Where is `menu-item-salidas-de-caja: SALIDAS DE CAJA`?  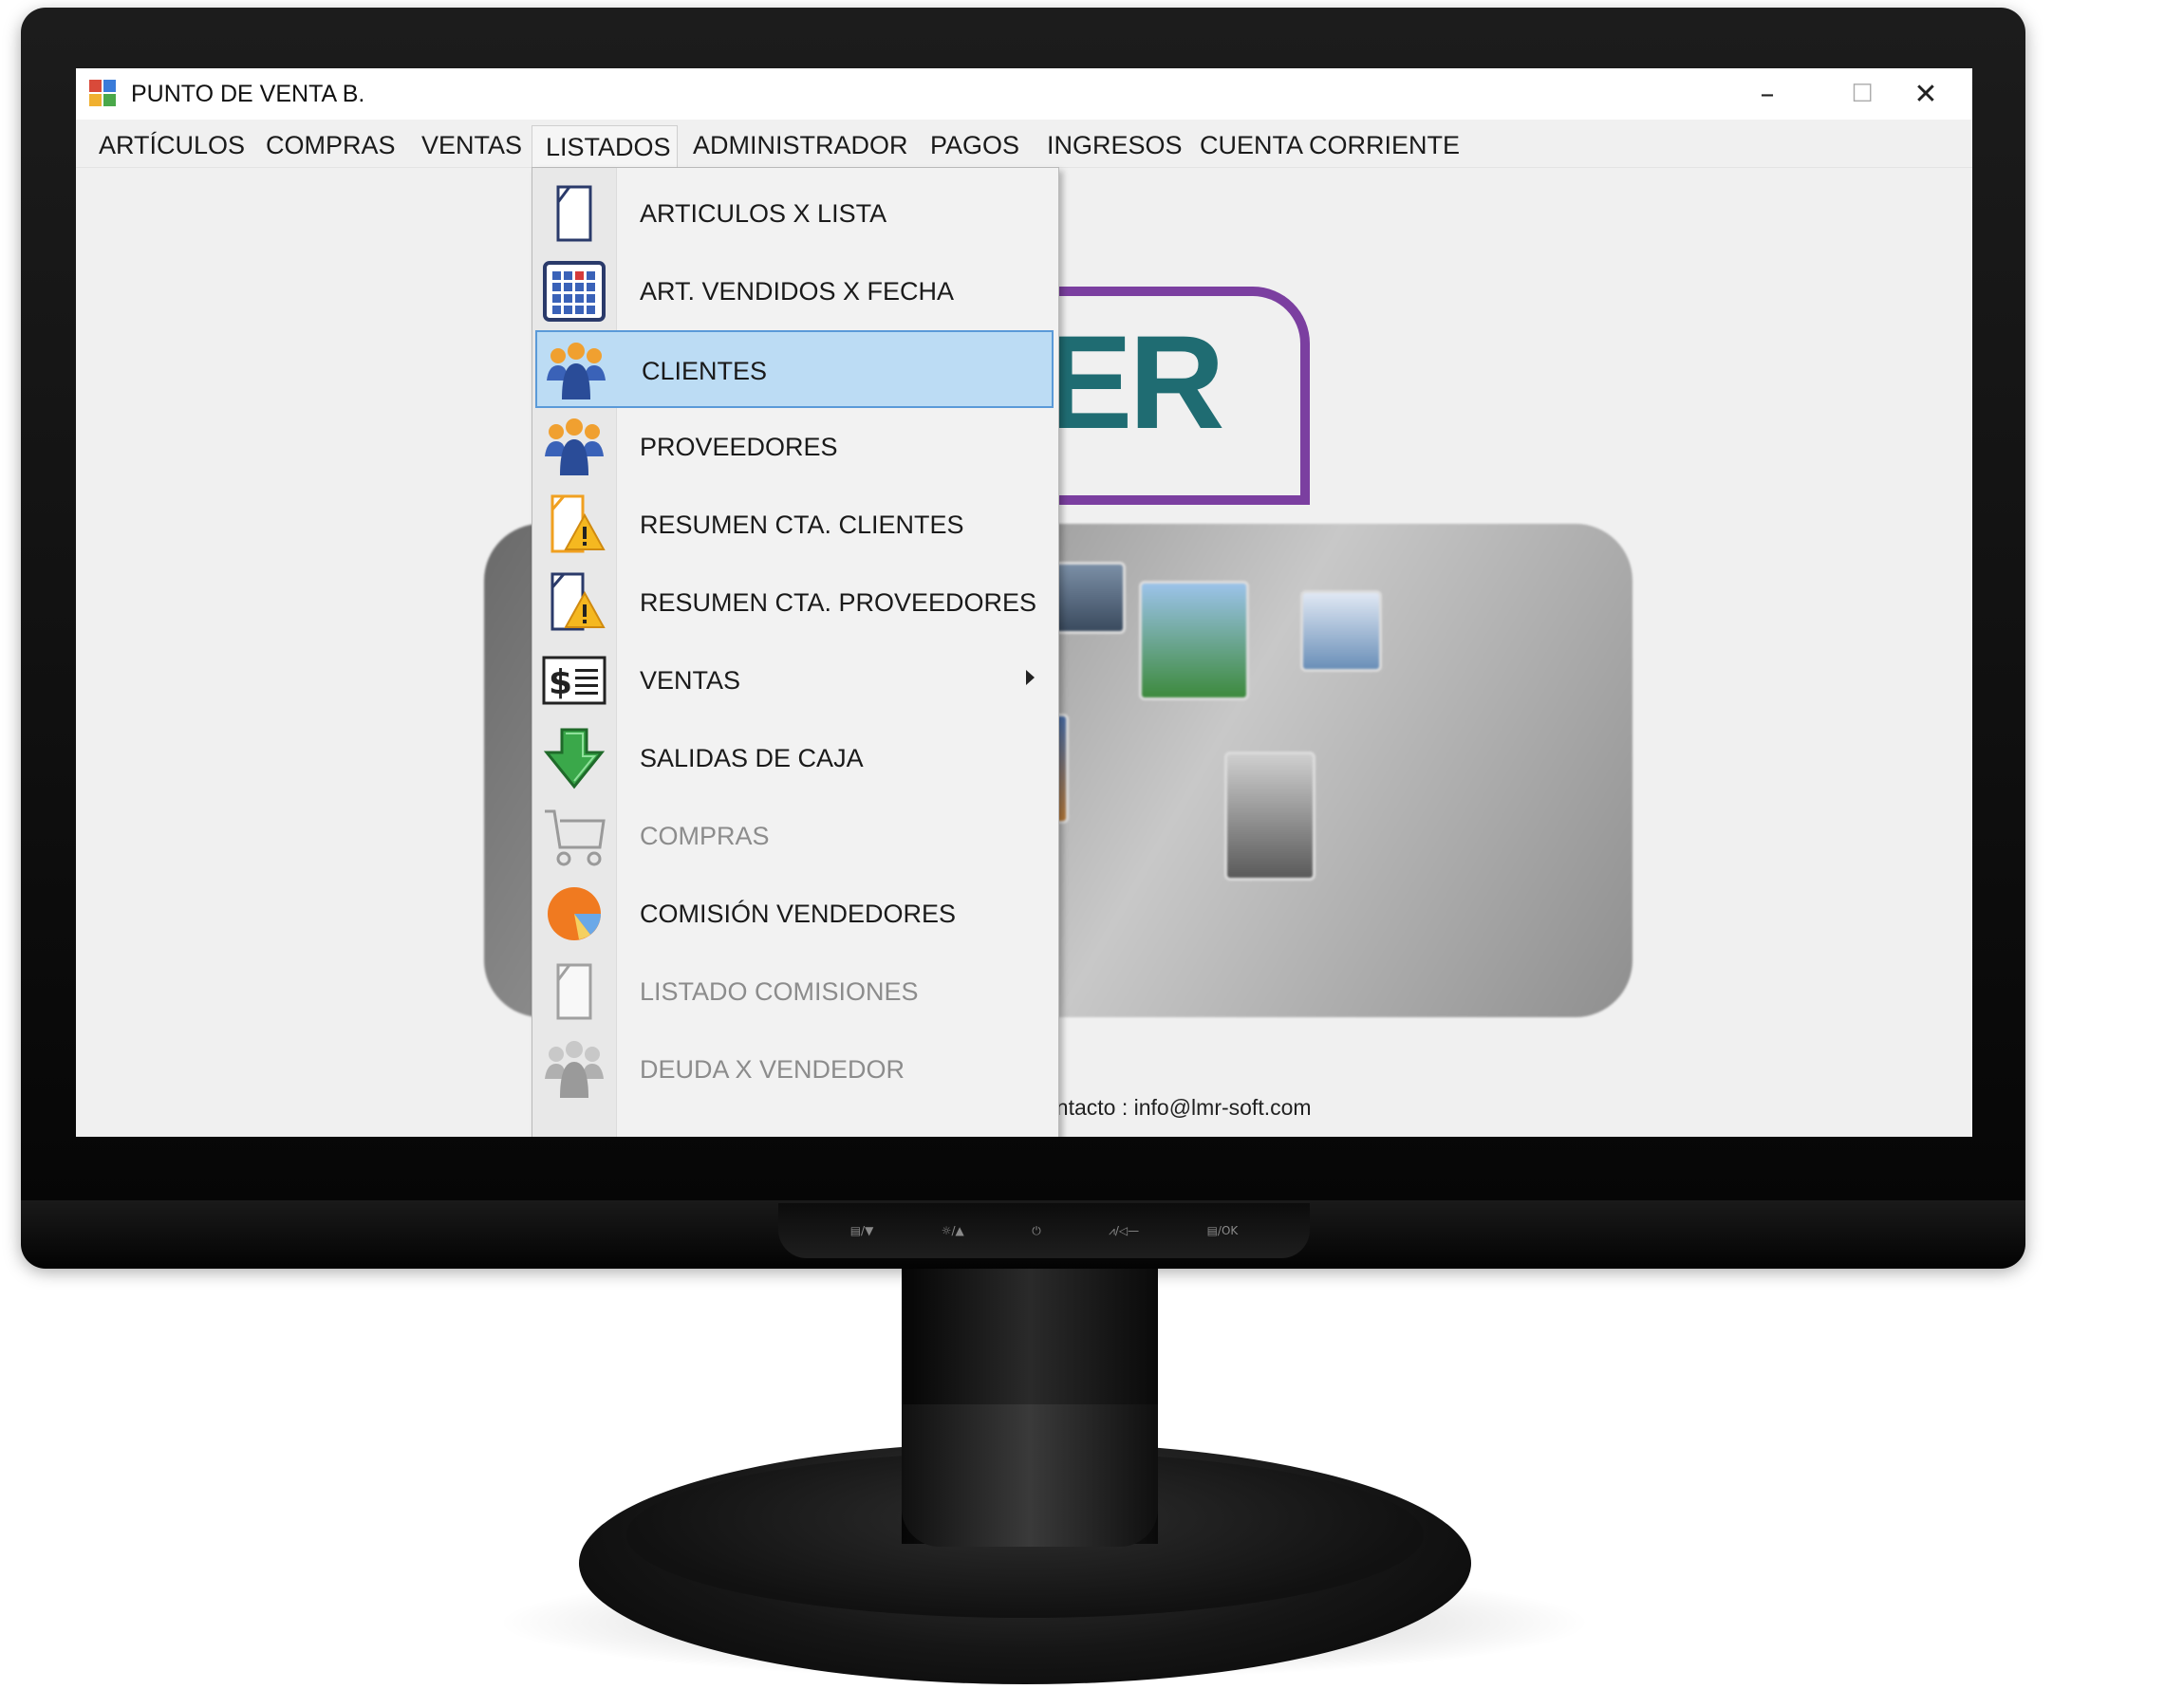
menu-item-salidas-de-caja: SALIDAS DE CAJA is located at coordinates (795, 758).